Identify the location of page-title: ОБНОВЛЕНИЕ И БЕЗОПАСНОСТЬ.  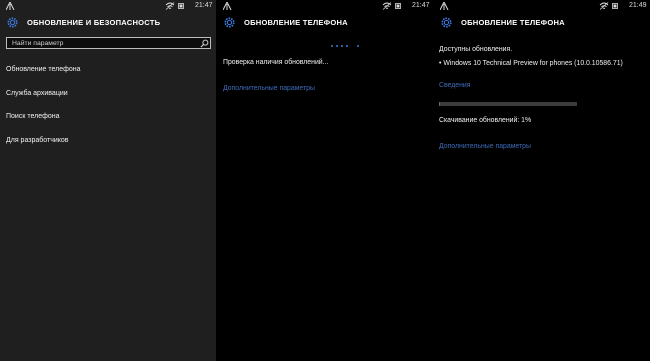
(94, 22).